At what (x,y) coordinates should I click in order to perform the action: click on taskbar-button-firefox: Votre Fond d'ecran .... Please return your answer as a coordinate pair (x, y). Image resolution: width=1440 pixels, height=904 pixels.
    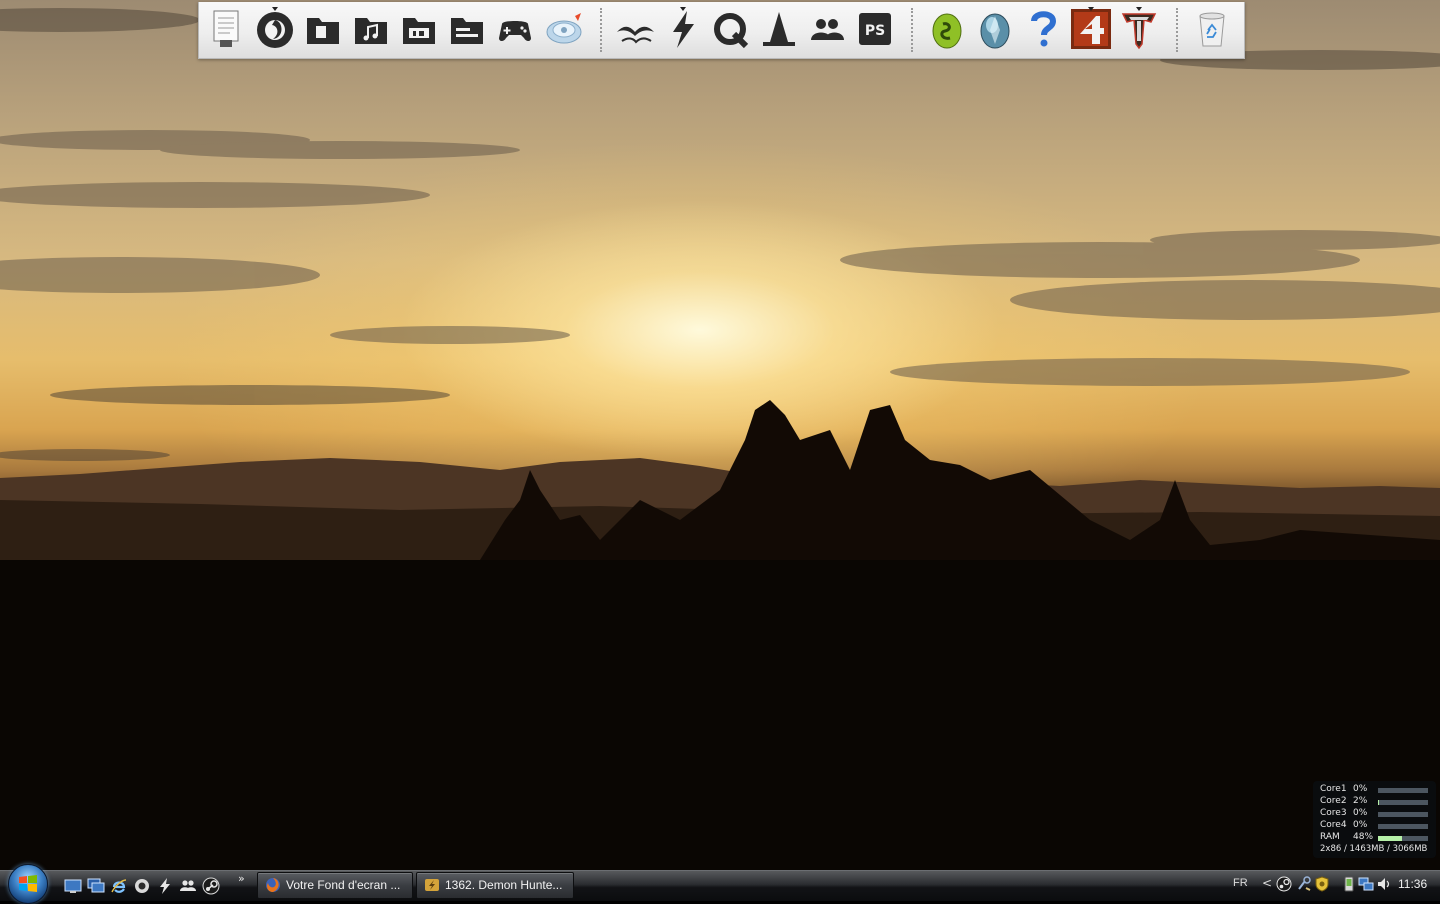
    Looking at the image, I should click on (335, 885).